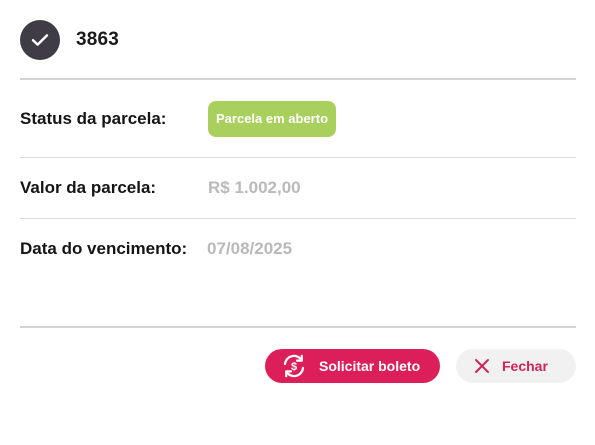 The height and width of the screenshot is (445, 595). What do you see at coordinates (250, 248) in the screenshot?
I see `due-date-value: 07/08/2025` at bounding box center [250, 248].